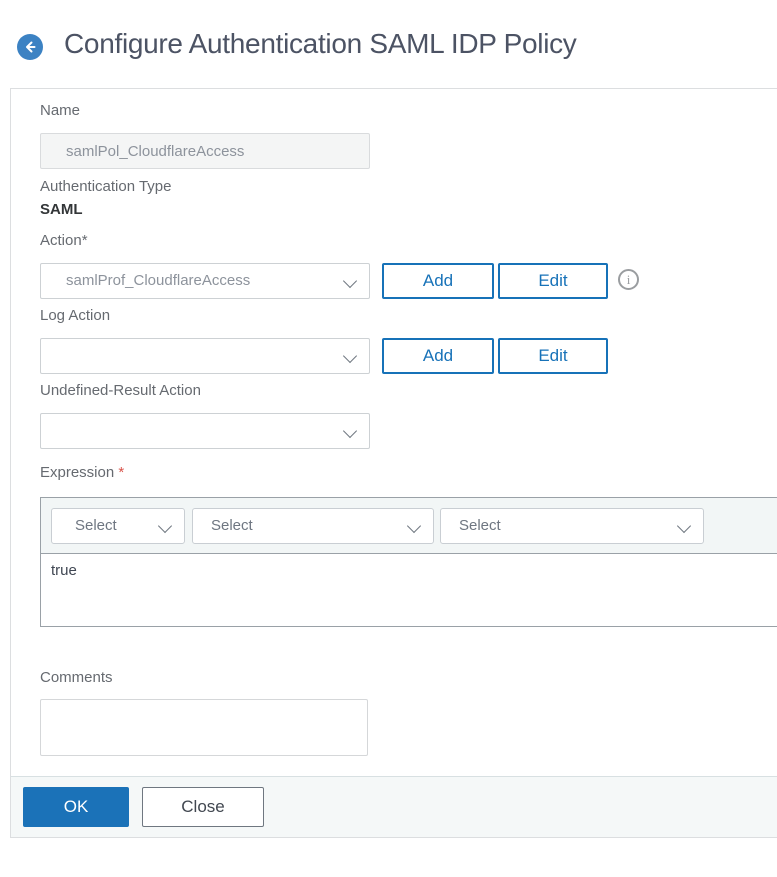  I want to click on expression-toolbar: Select Select Select, so click(409, 526).